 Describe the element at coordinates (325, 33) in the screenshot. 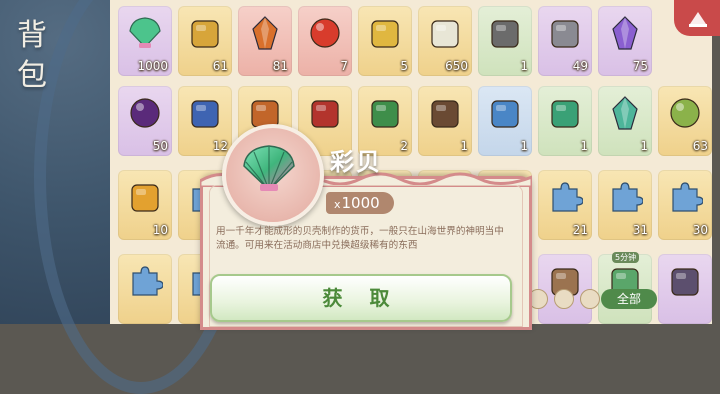

I see `red-orb-icon` at that location.